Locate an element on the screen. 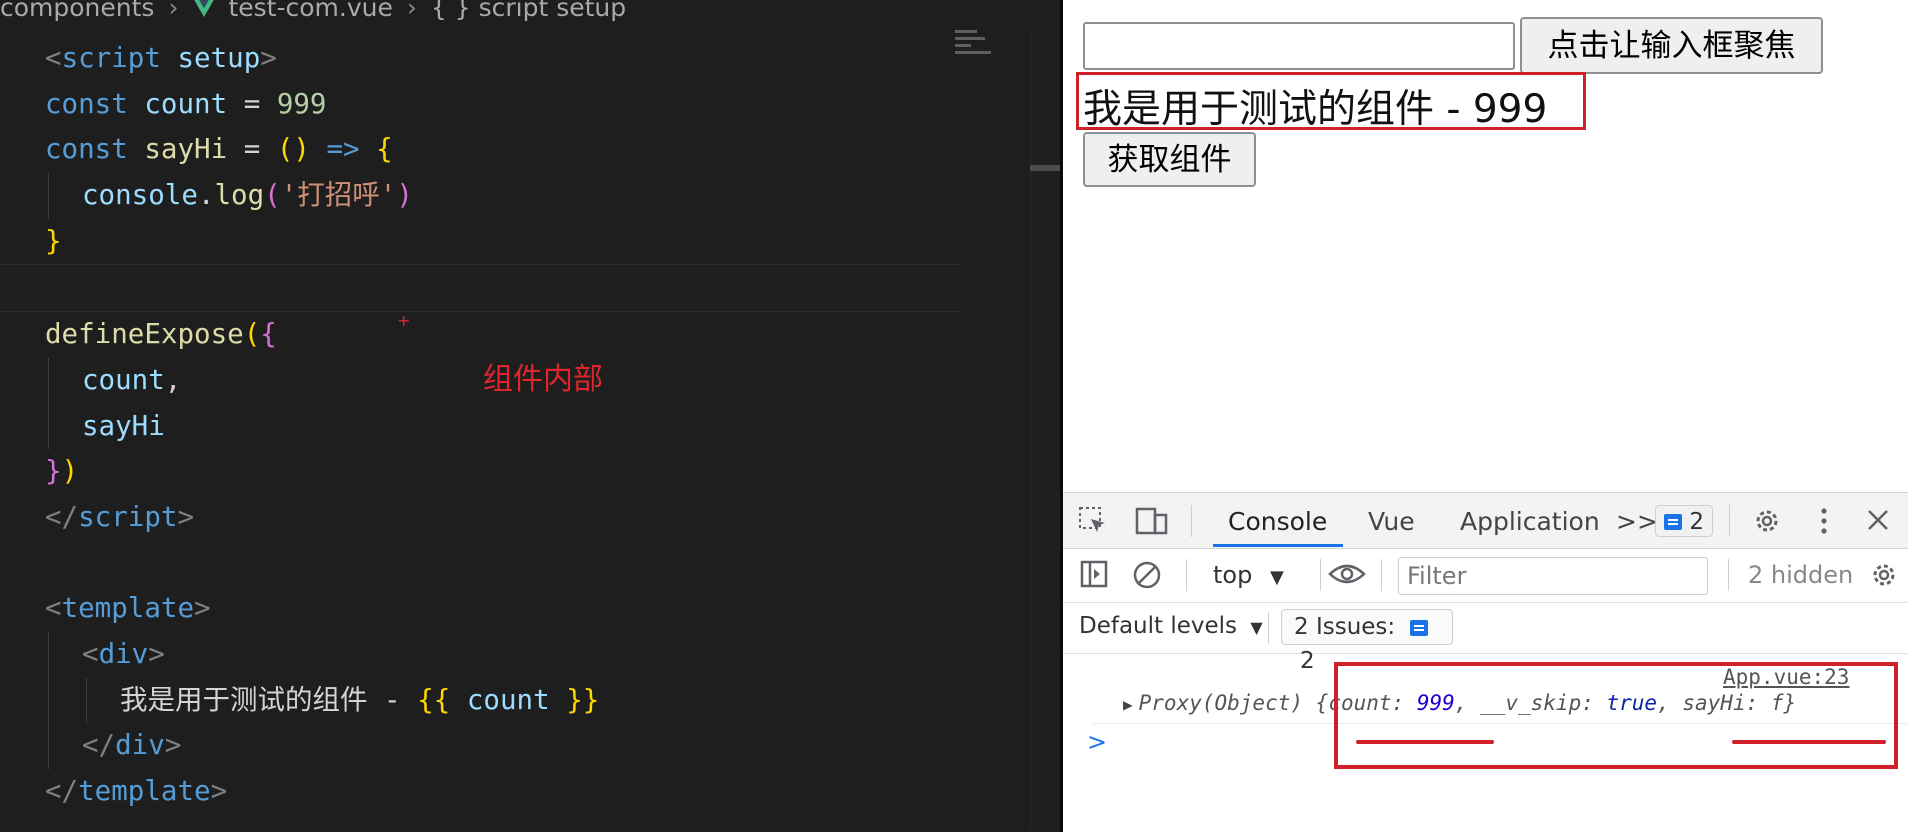 This screenshot has width=1908, height=832. focus-input-button: 点击让输入框聚焦 is located at coordinates (1671, 45).